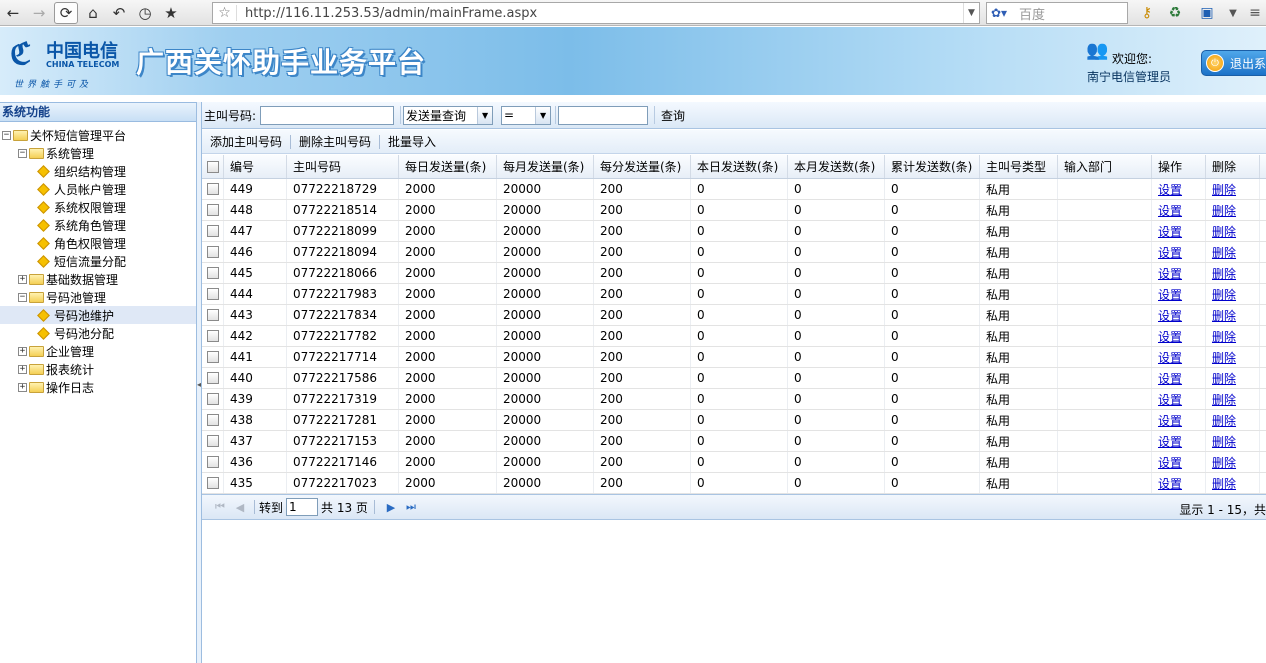  What do you see at coordinates (603, 115) in the screenshot?
I see `value-input` at bounding box center [603, 115].